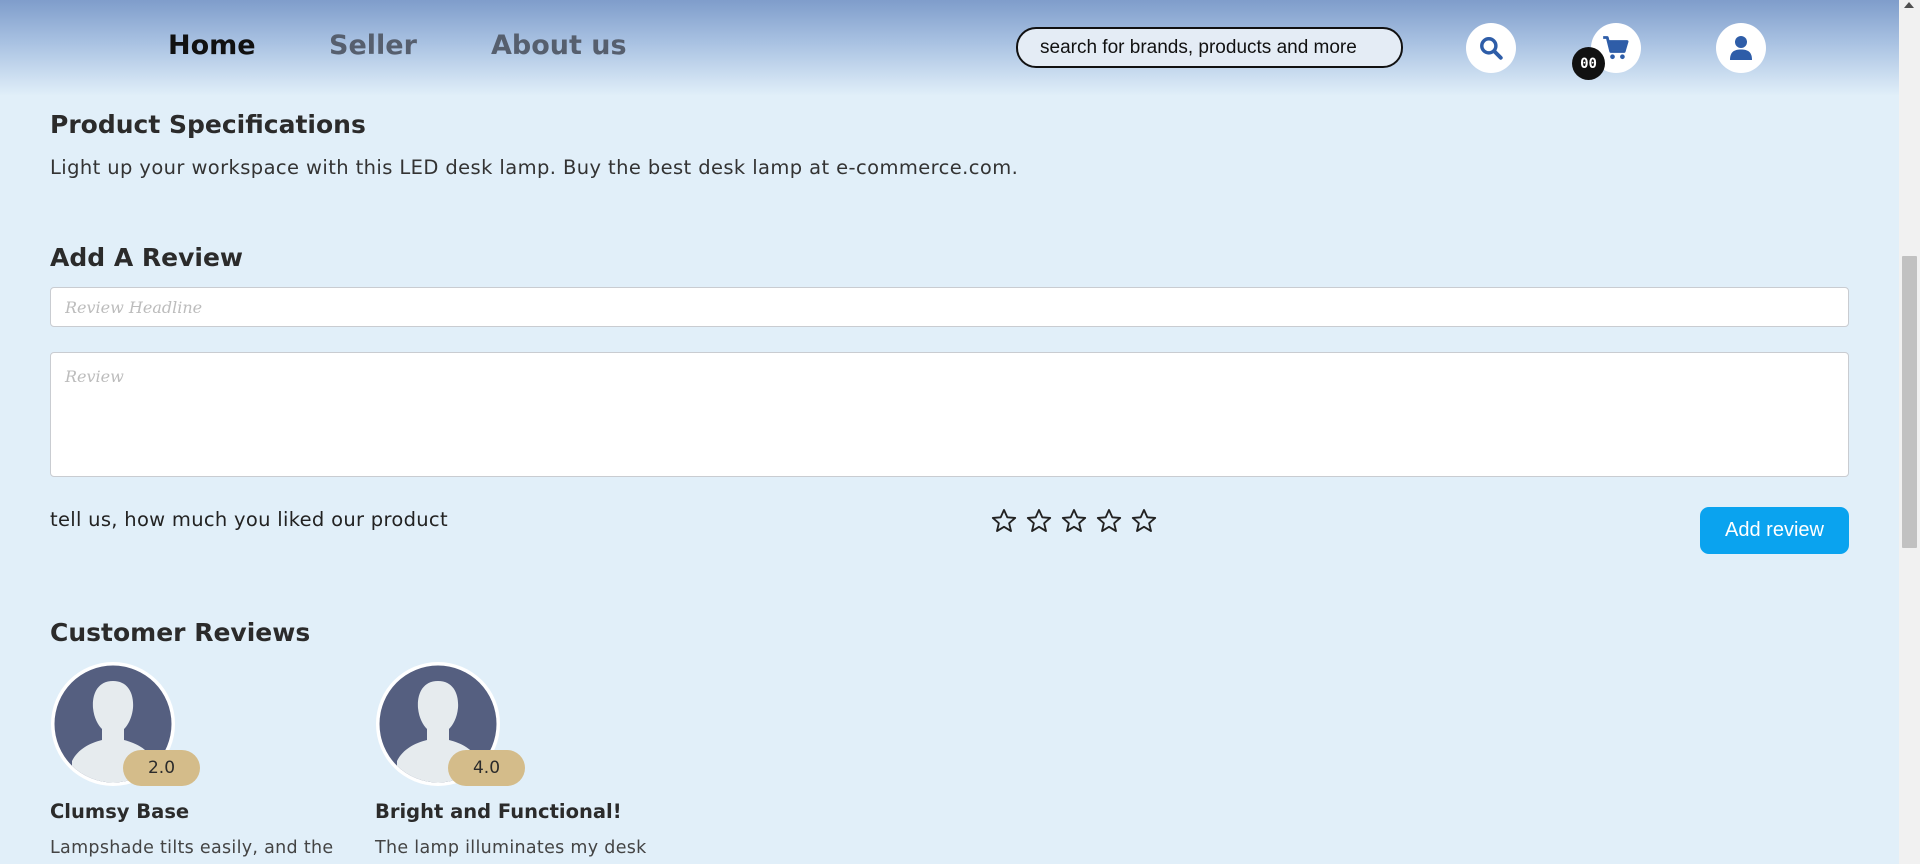  Describe the element at coordinates (949, 414) in the screenshot. I see `review-textarea` at that location.